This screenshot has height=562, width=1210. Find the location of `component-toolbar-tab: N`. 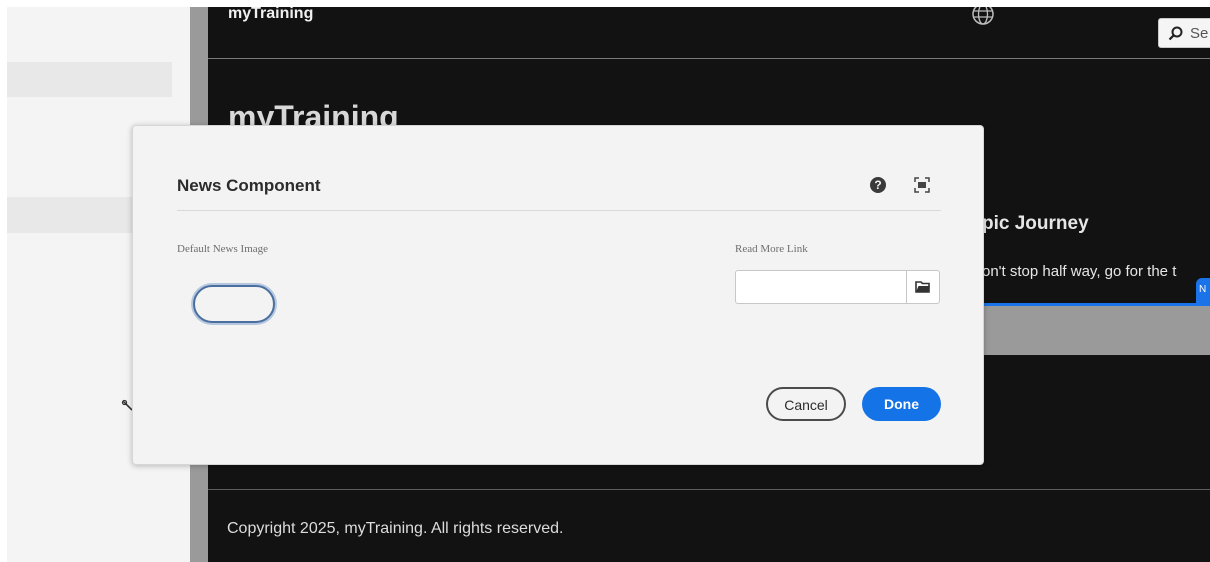

component-toolbar-tab: N is located at coordinates (1203, 291).